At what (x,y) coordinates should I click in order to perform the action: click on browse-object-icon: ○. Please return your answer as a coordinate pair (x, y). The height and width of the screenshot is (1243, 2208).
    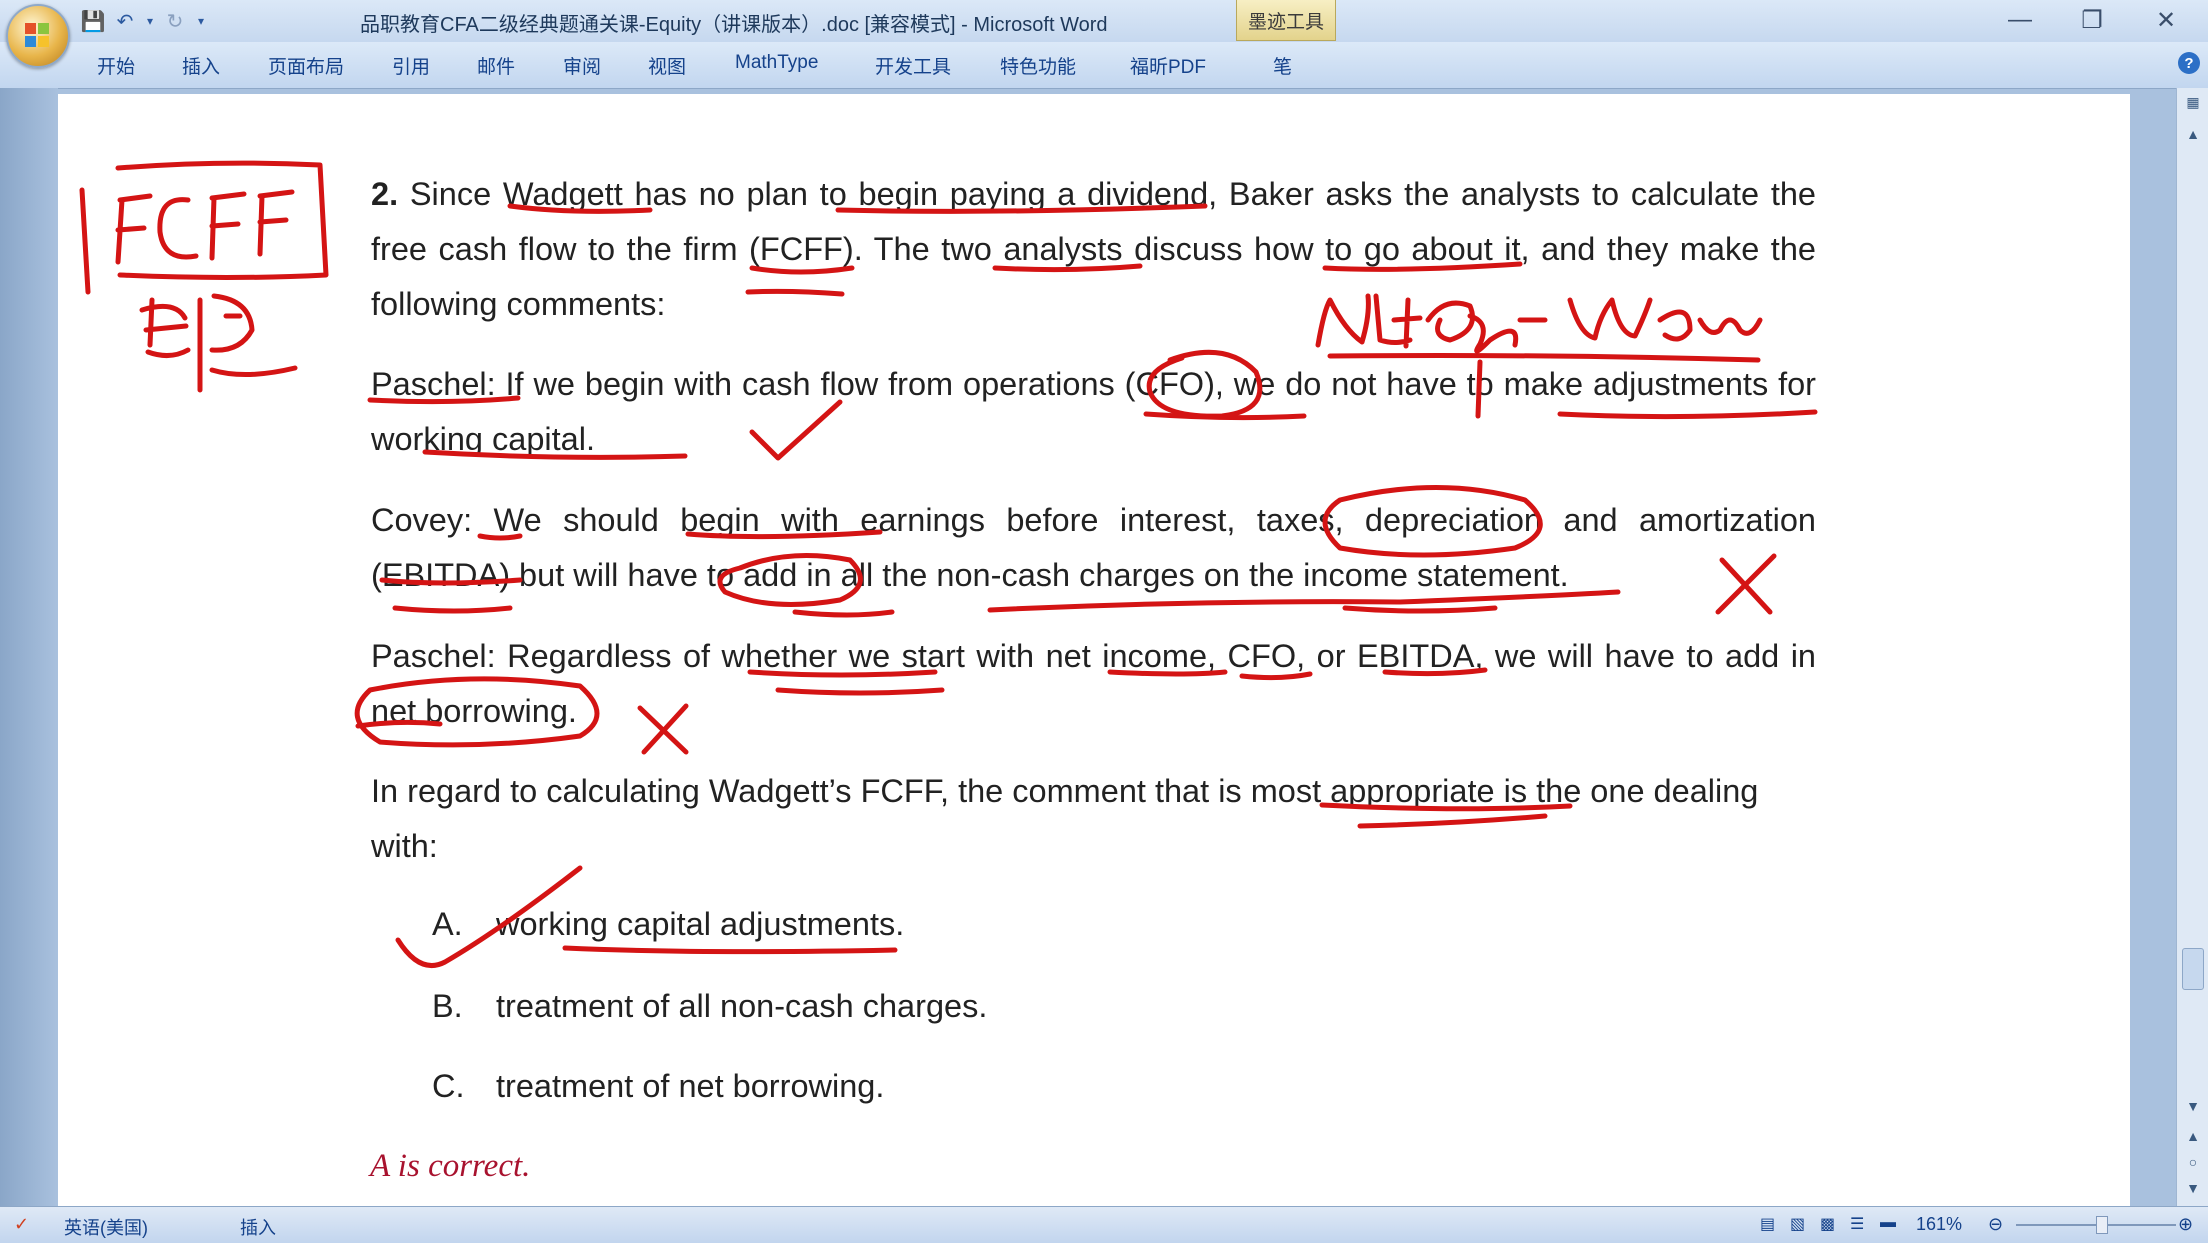
    Looking at the image, I should click on (2193, 1162).